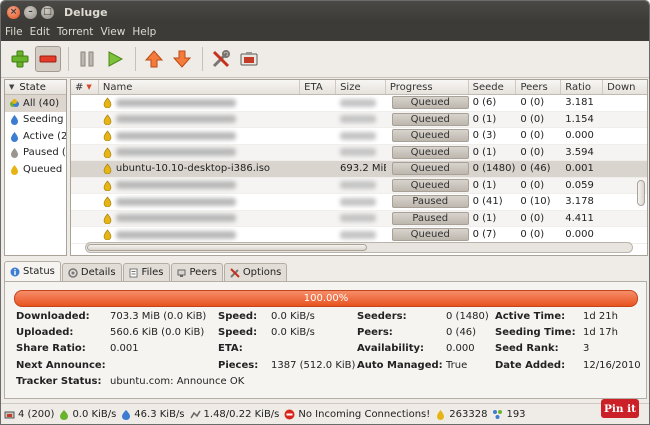 This screenshot has height=425, width=650. What do you see at coordinates (87, 414) in the screenshot?
I see `download-speed-status: 0.0 KiB/s` at bounding box center [87, 414].